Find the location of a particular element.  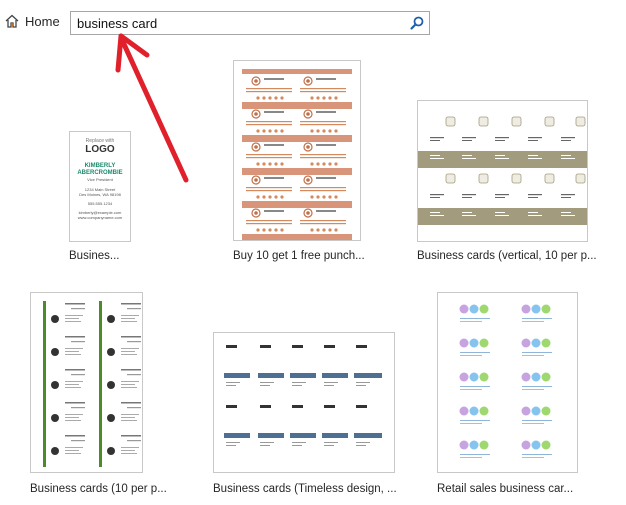

thumb-name-first: KIMBERLY is located at coordinates (100, 166).